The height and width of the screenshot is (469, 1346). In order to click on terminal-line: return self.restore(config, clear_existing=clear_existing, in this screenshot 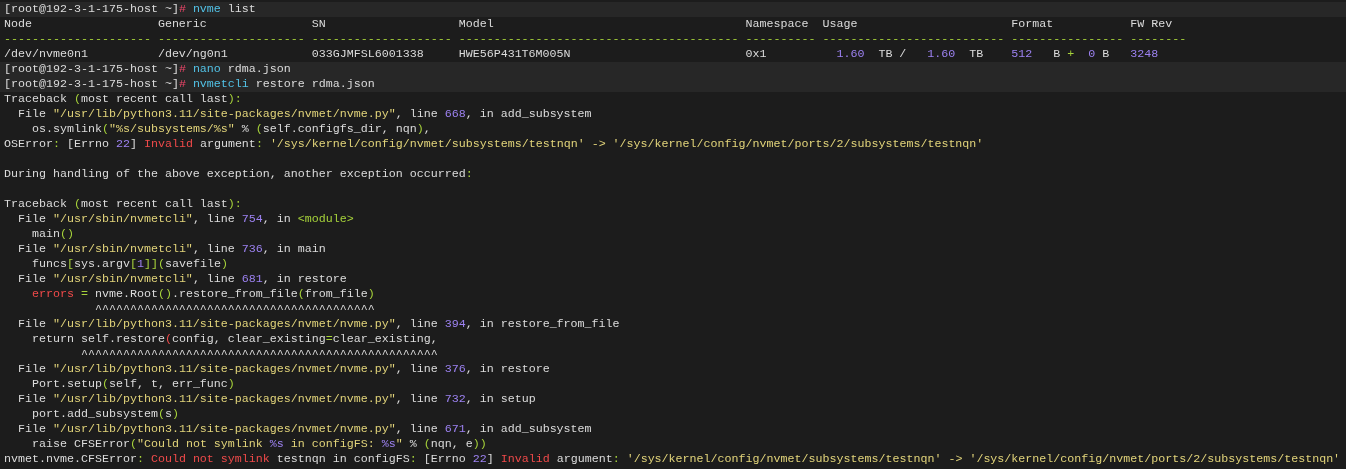, I will do `click(234, 339)`.